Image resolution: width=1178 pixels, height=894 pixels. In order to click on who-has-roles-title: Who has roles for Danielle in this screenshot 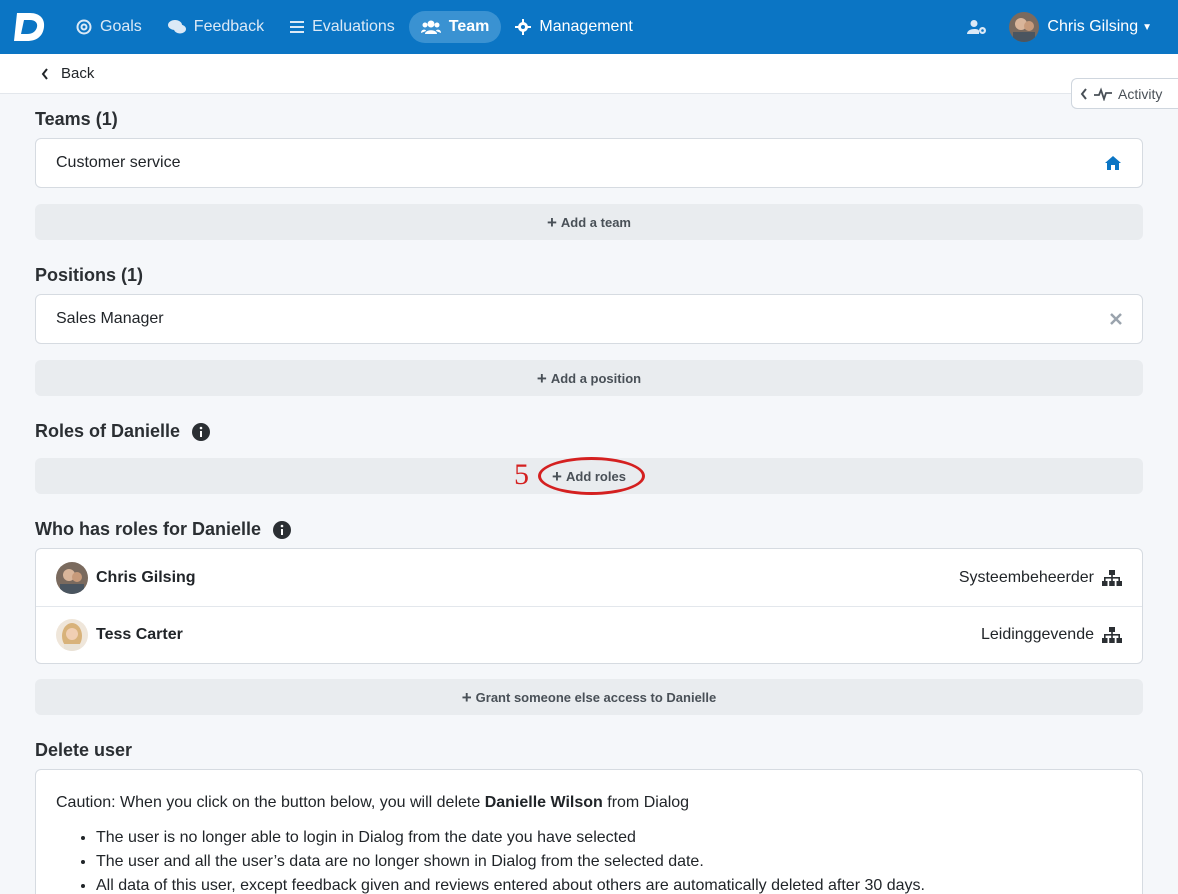, I will do `click(163, 529)`.